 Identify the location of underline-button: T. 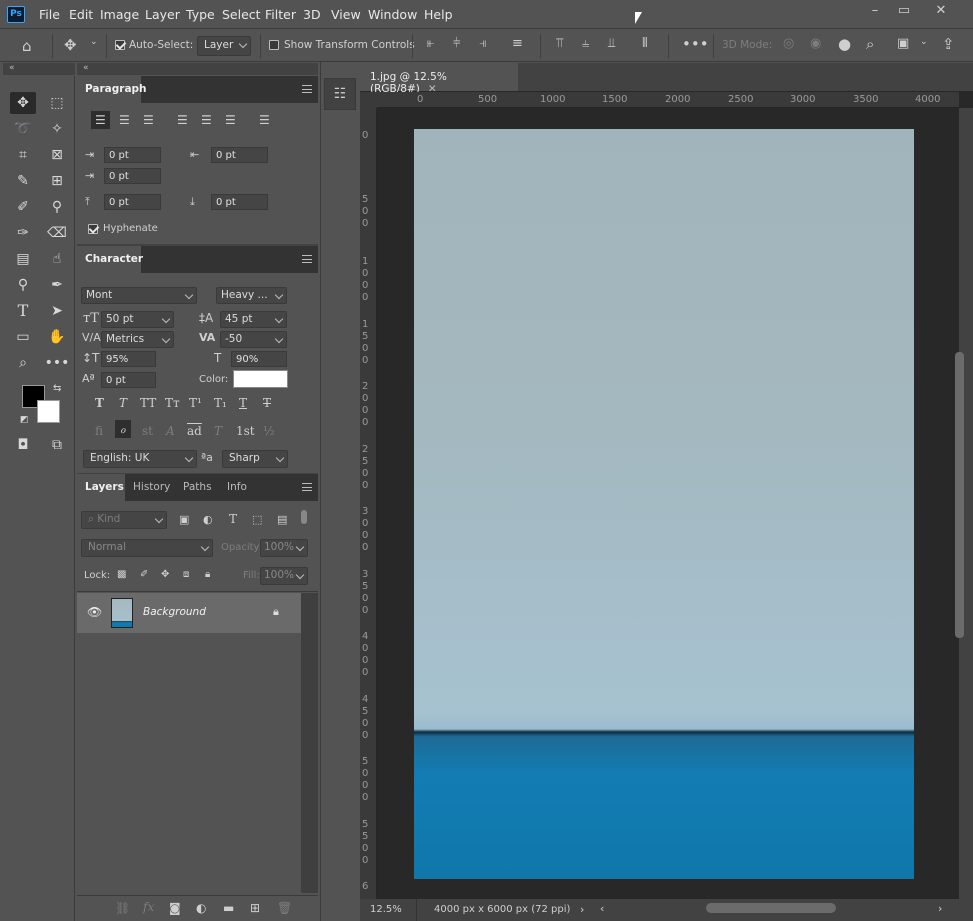
(243, 403).